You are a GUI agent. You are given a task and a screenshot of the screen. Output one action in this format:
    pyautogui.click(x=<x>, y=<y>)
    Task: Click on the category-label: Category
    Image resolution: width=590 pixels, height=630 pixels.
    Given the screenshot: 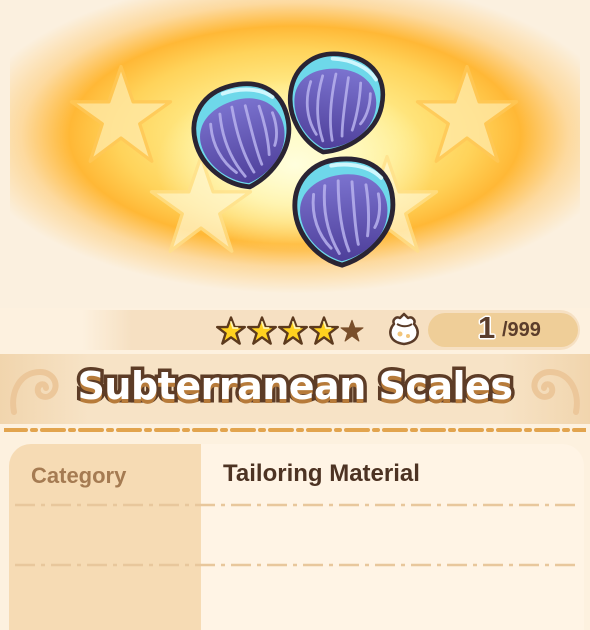 What is the action you would take?
    pyautogui.click(x=79, y=475)
    